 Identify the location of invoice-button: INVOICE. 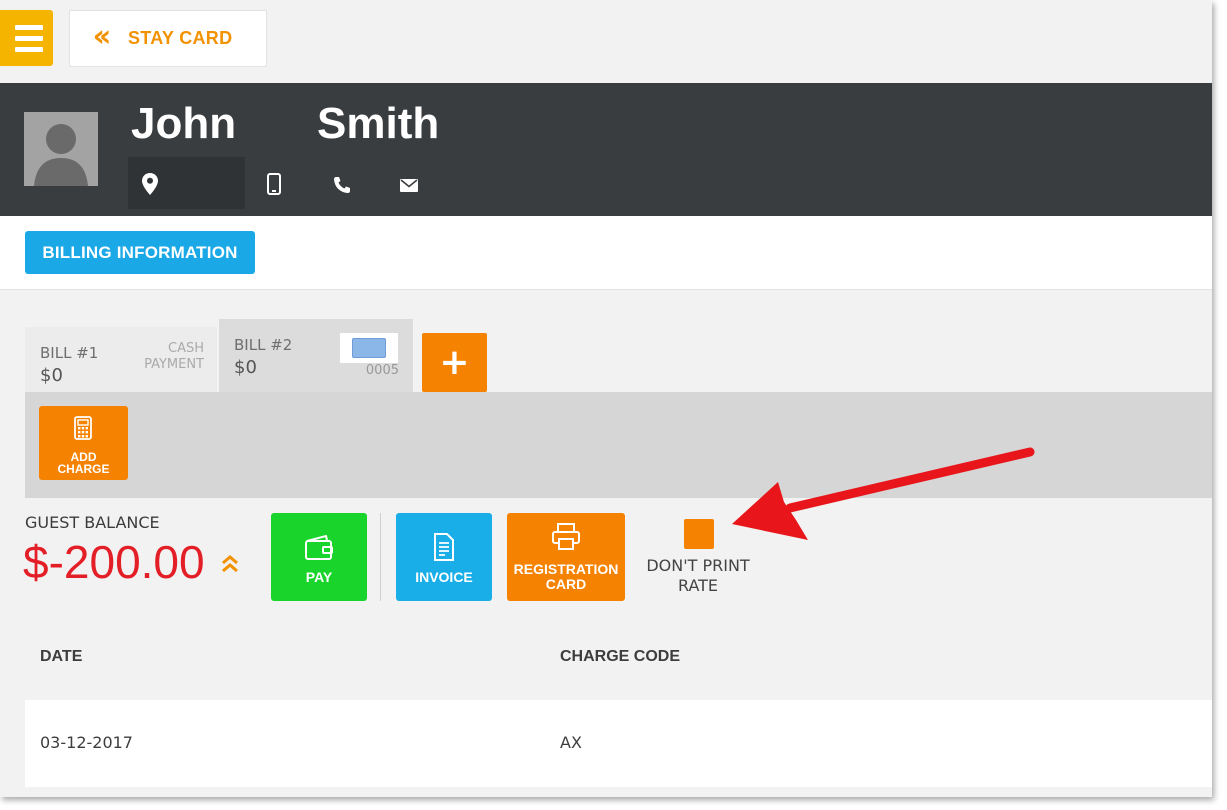
(444, 557).